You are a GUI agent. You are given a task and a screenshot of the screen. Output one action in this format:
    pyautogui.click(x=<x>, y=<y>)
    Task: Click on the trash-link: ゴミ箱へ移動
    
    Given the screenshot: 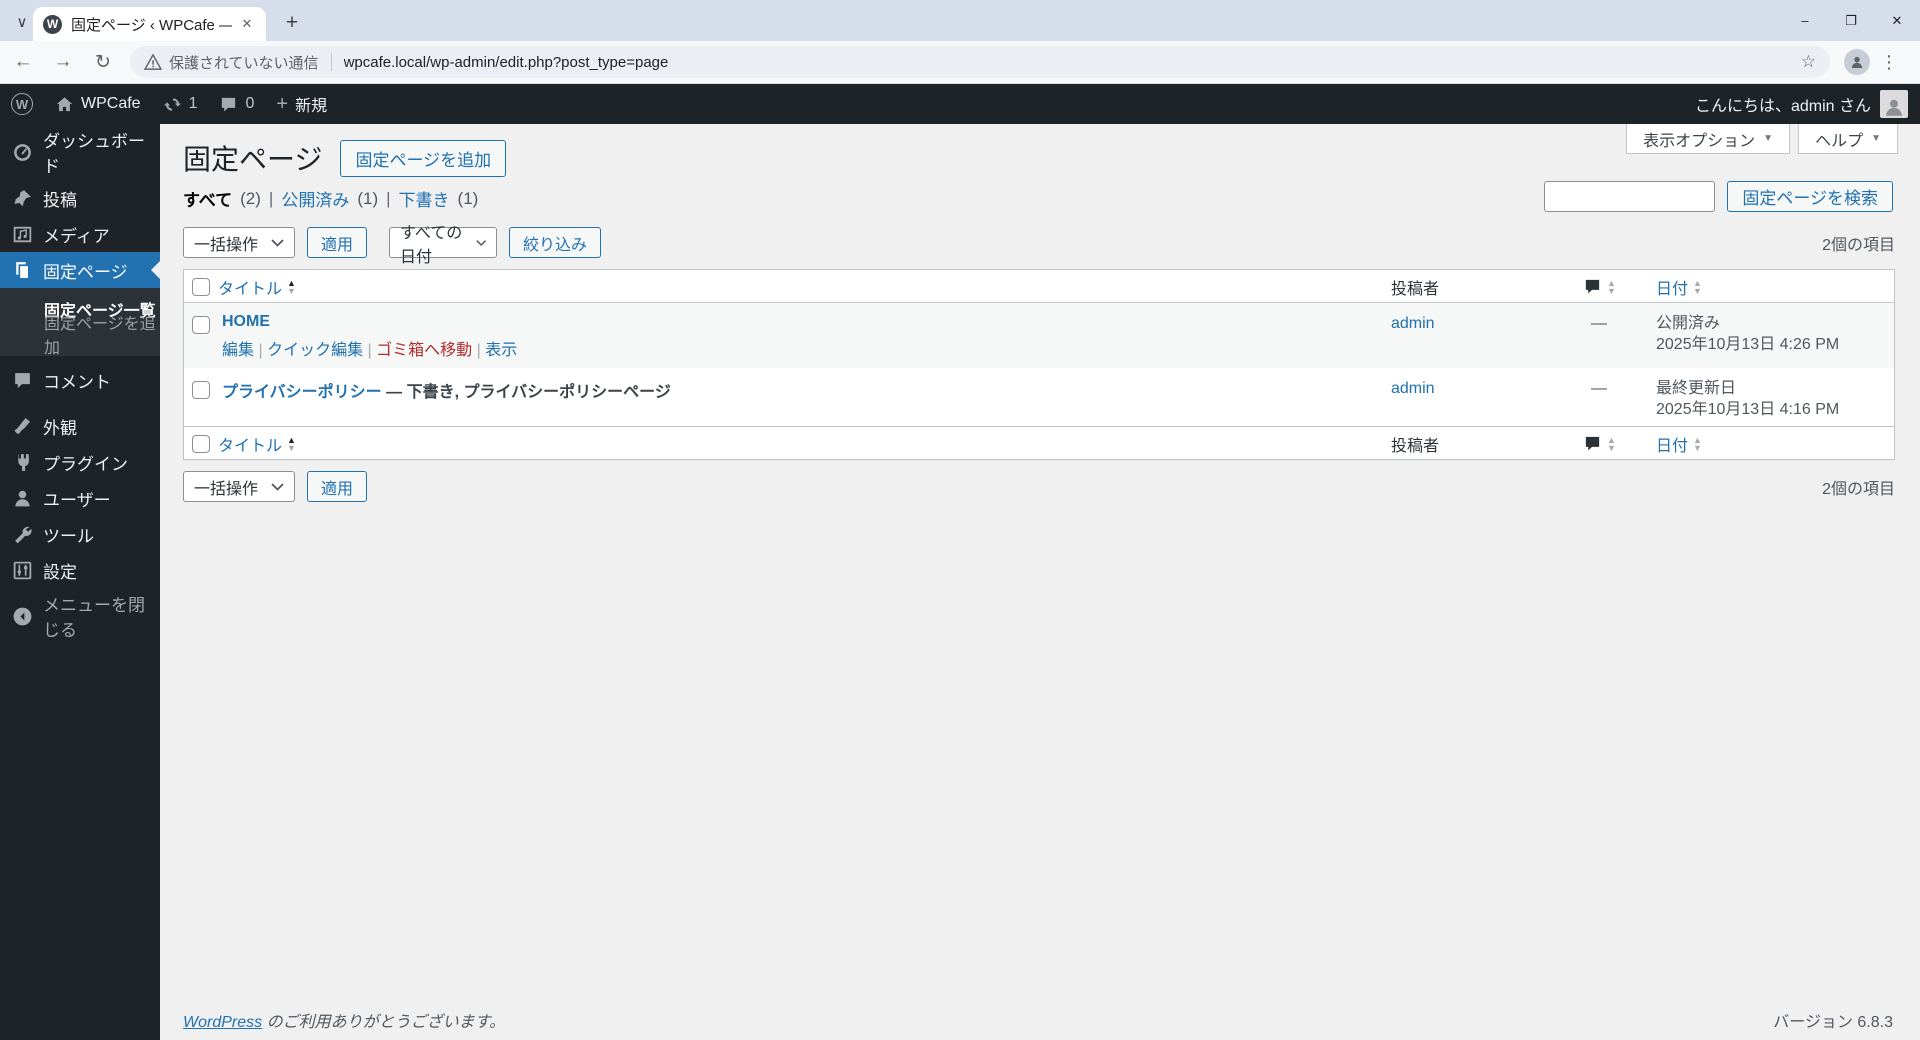 What is the action you would take?
    pyautogui.click(x=424, y=350)
    